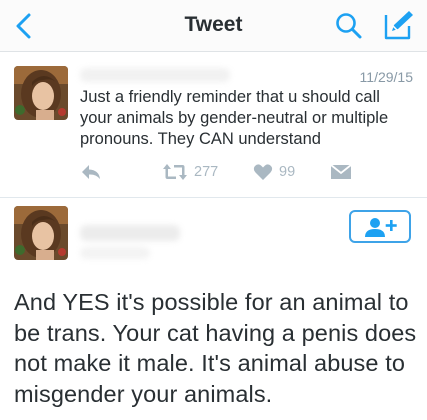  I want to click on heart-icon, so click(263, 172).